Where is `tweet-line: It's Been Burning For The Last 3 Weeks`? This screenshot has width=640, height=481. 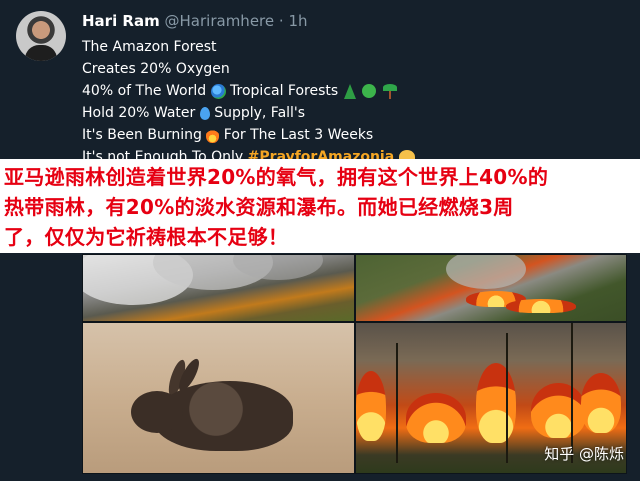 tweet-line: It's Been Burning For The Last 3 Weeks is located at coordinates (228, 135).